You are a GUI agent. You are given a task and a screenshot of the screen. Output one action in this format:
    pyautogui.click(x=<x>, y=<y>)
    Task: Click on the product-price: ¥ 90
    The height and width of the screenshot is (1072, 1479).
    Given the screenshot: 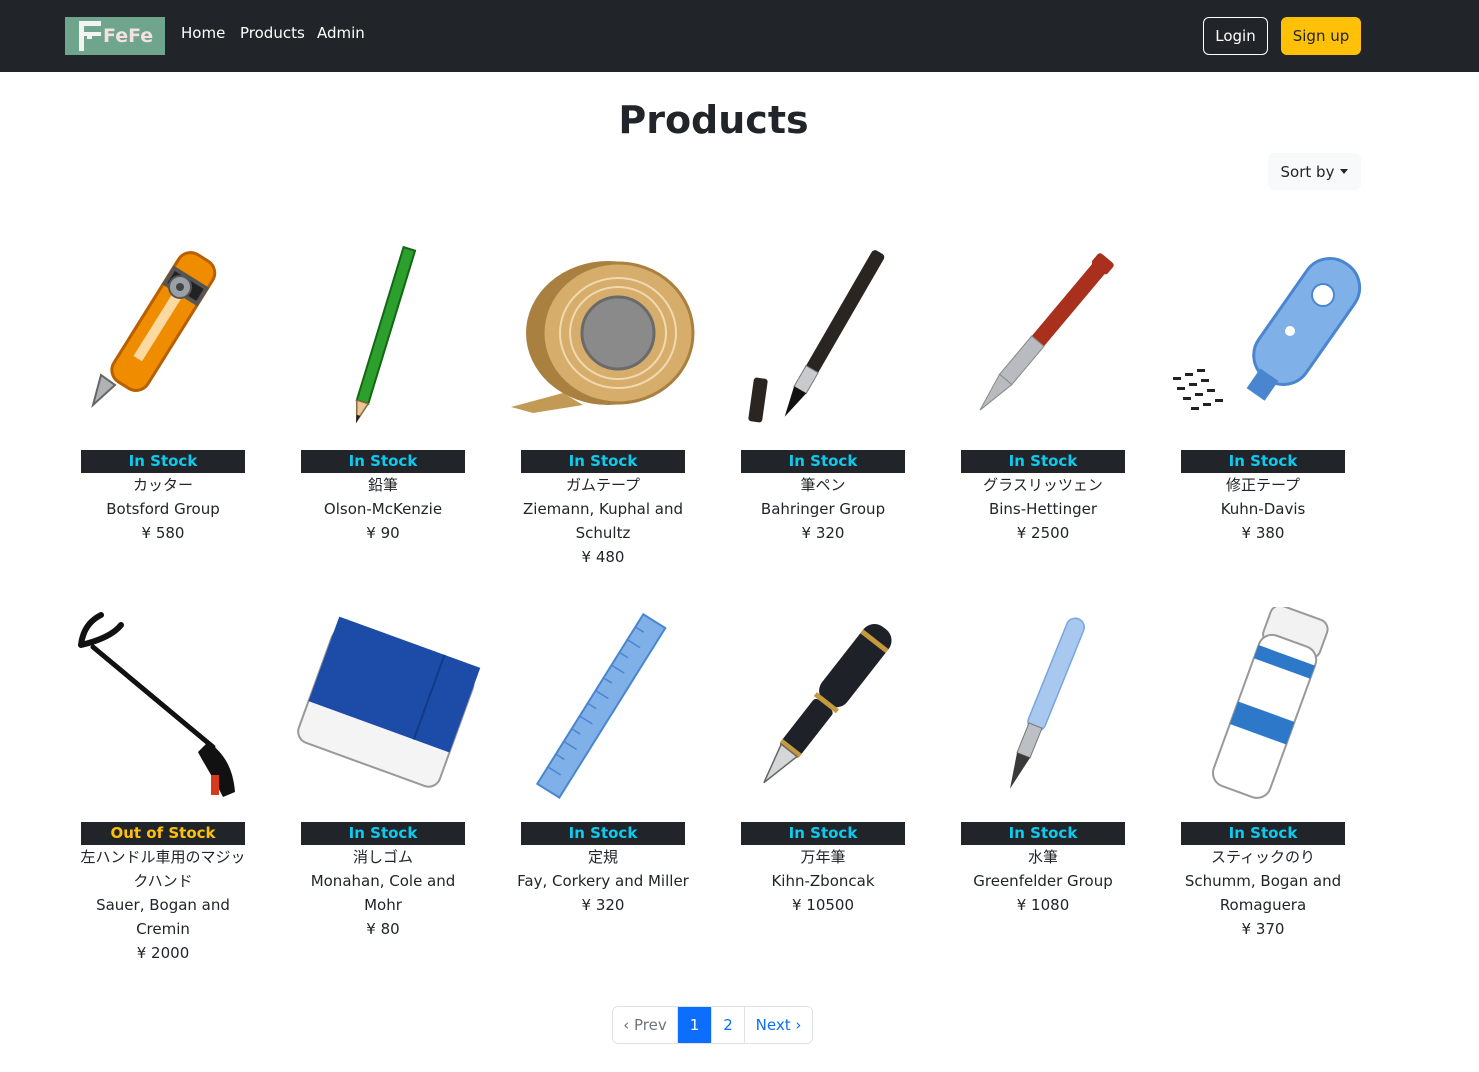 What is the action you would take?
    pyautogui.click(x=383, y=533)
    